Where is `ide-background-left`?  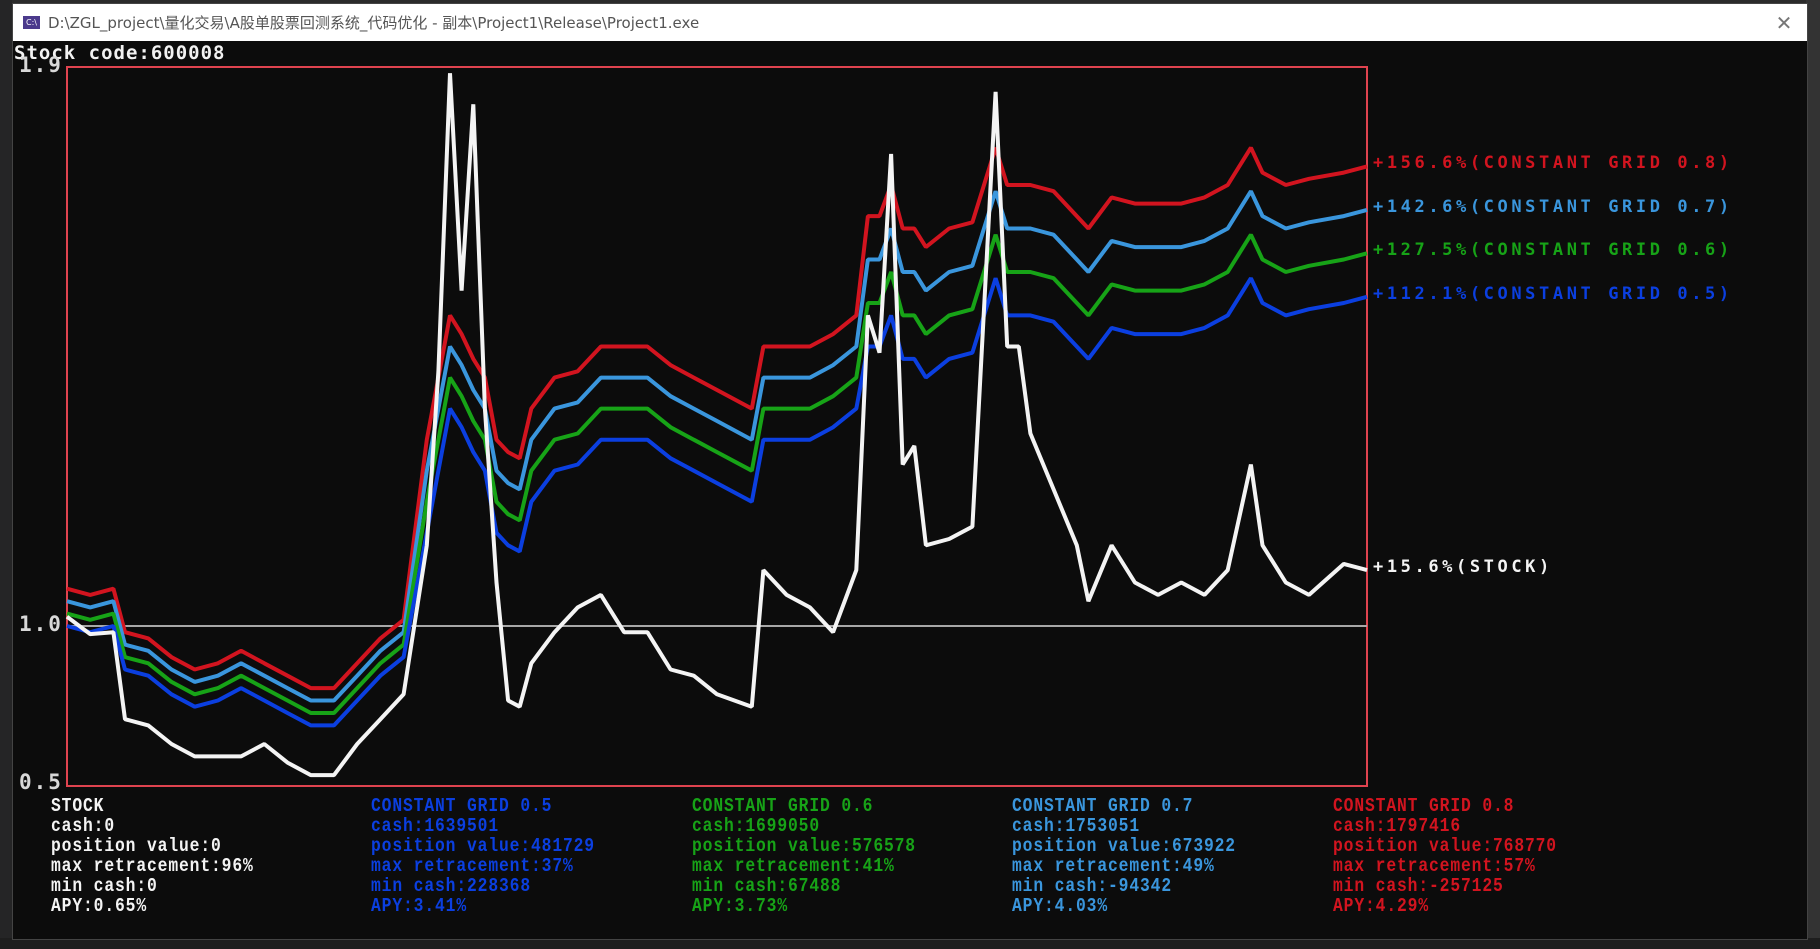 ide-background-left is located at coordinates (6, 474).